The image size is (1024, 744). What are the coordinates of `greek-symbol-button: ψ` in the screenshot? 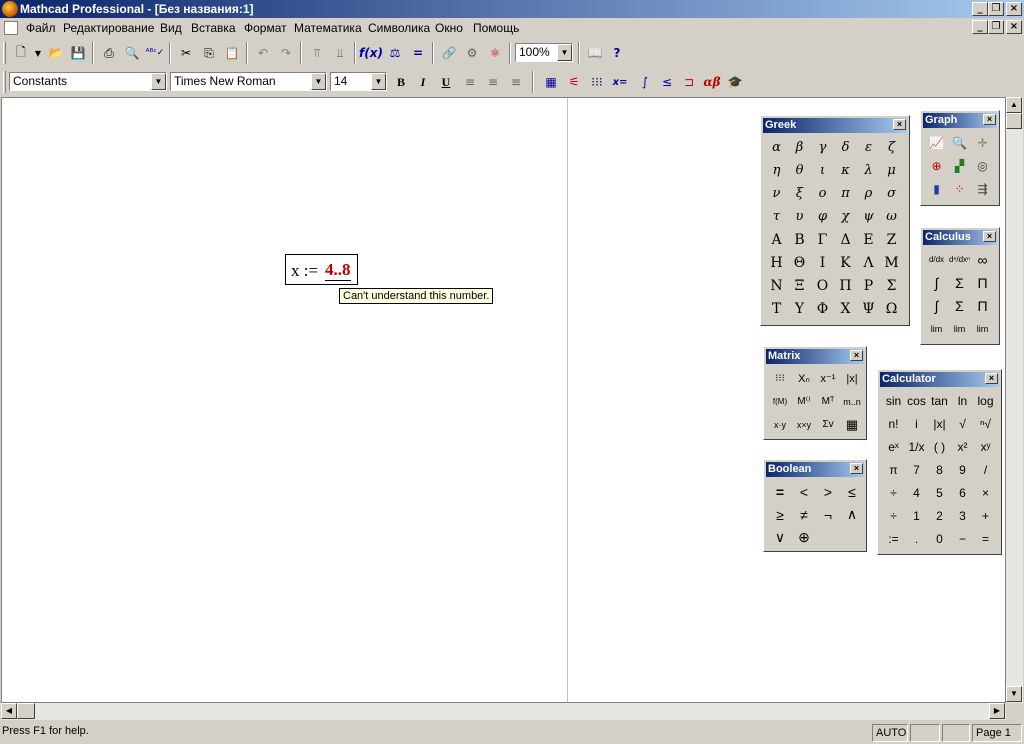 It's located at (868, 216).